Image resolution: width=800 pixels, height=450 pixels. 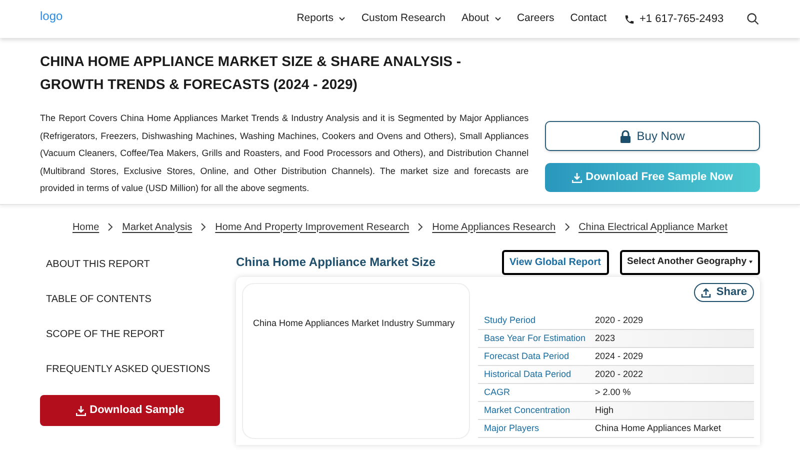 I want to click on summary-label: Study Period, so click(x=510, y=320).